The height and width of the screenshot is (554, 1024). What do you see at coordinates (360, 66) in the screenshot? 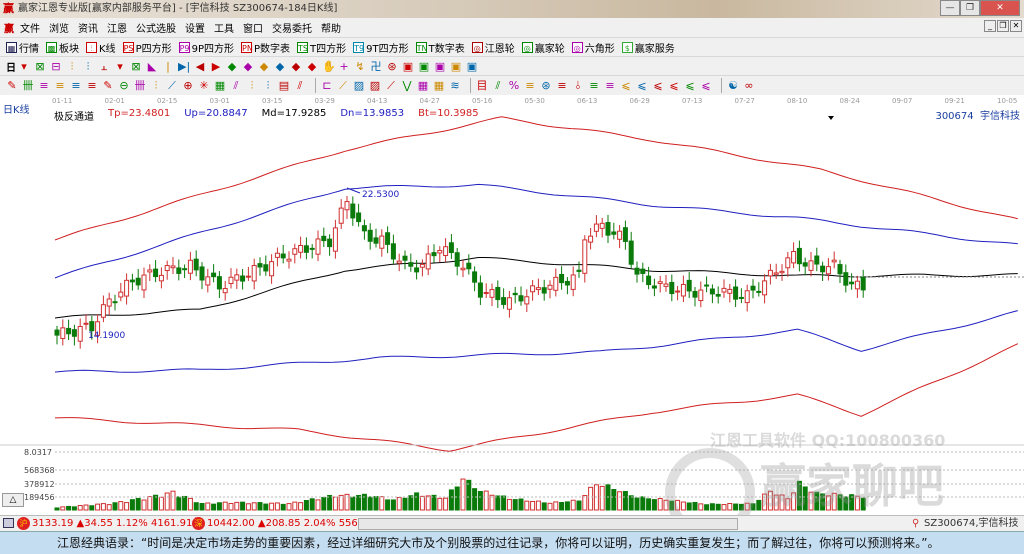
I see `tool-icon-21: ↯` at bounding box center [360, 66].